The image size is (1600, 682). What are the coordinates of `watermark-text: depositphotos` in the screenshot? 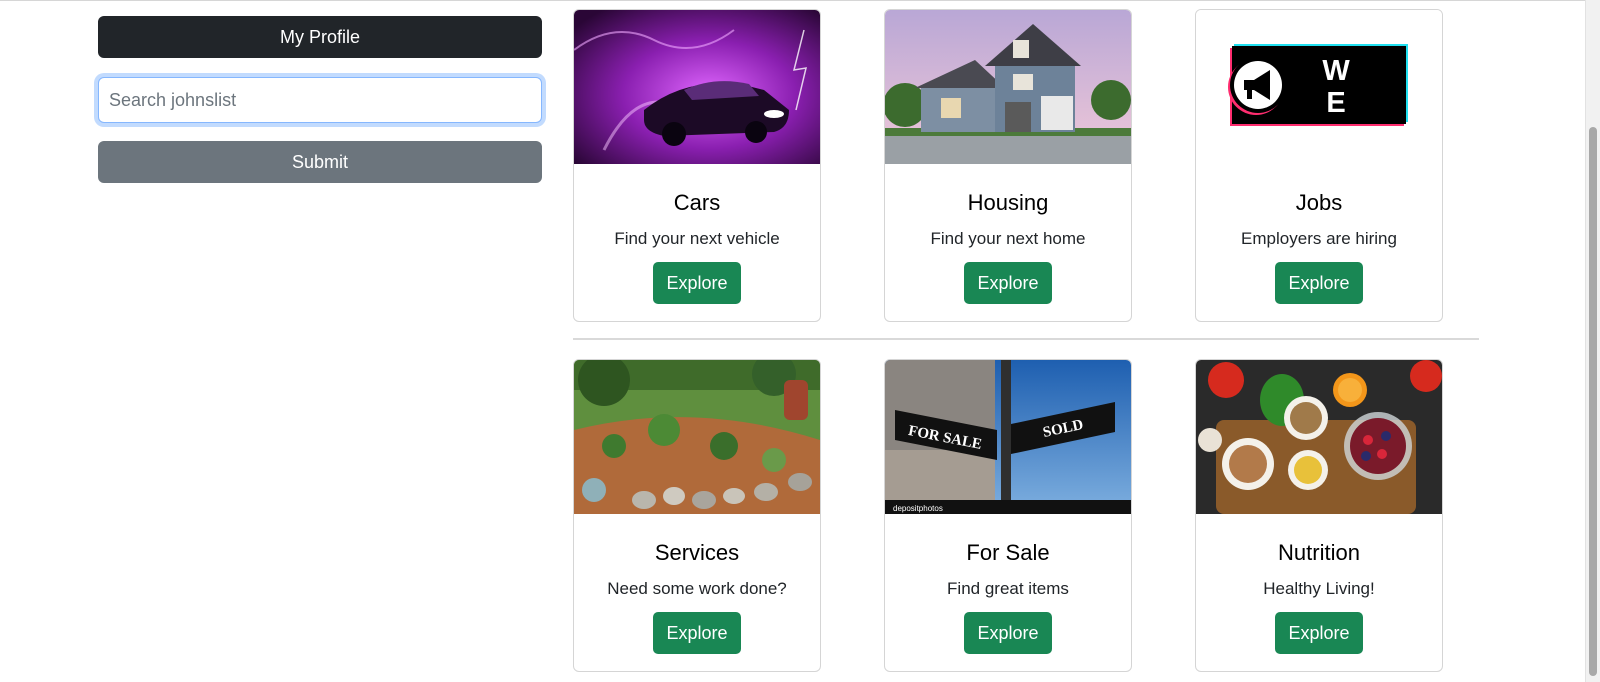 It's located at (918, 508).